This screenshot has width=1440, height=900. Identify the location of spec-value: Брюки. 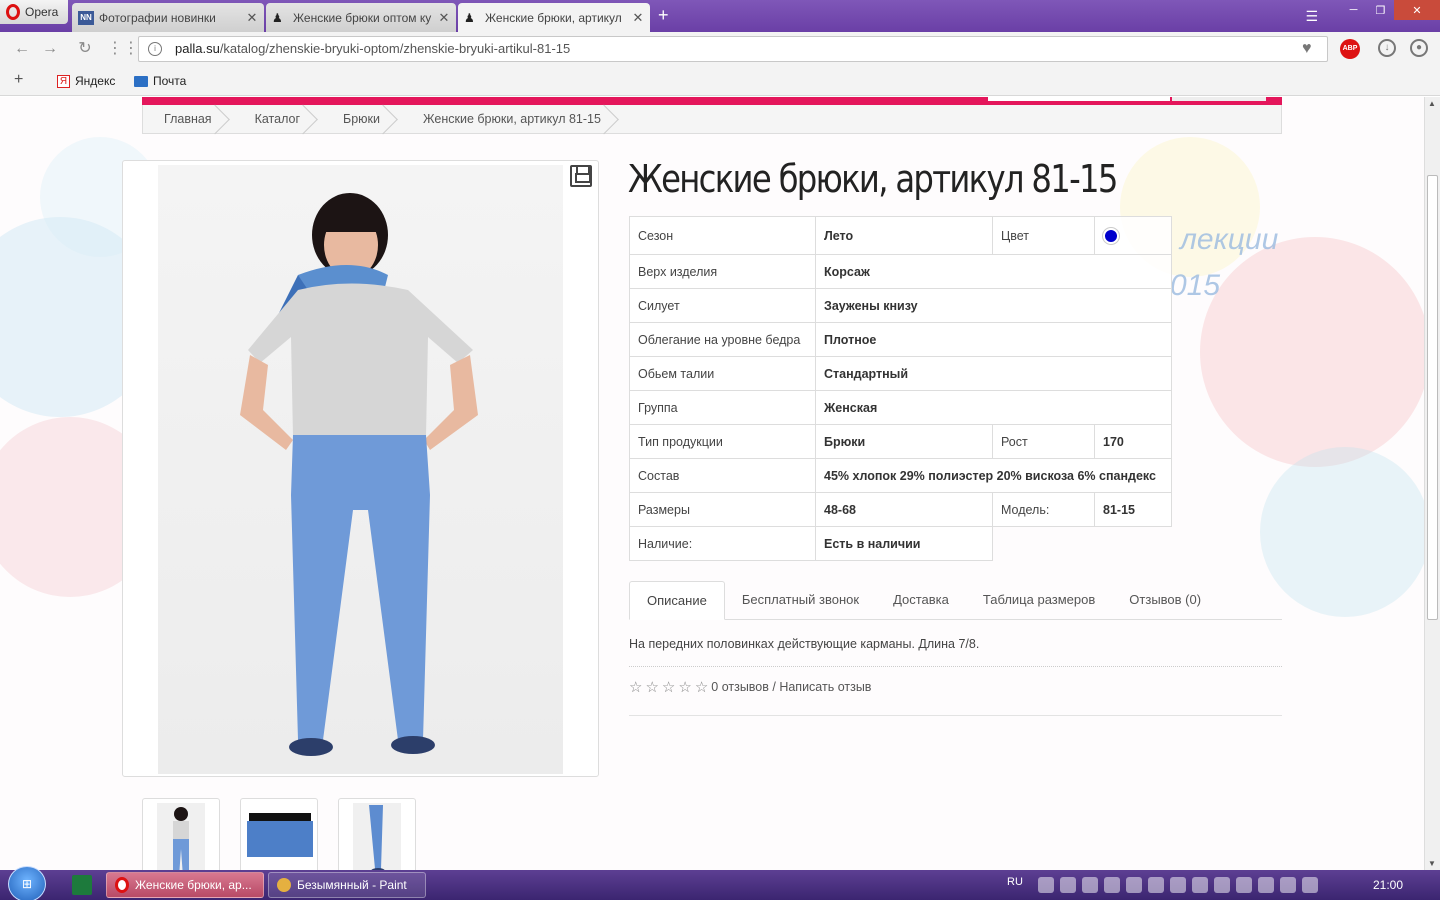
(904, 441).